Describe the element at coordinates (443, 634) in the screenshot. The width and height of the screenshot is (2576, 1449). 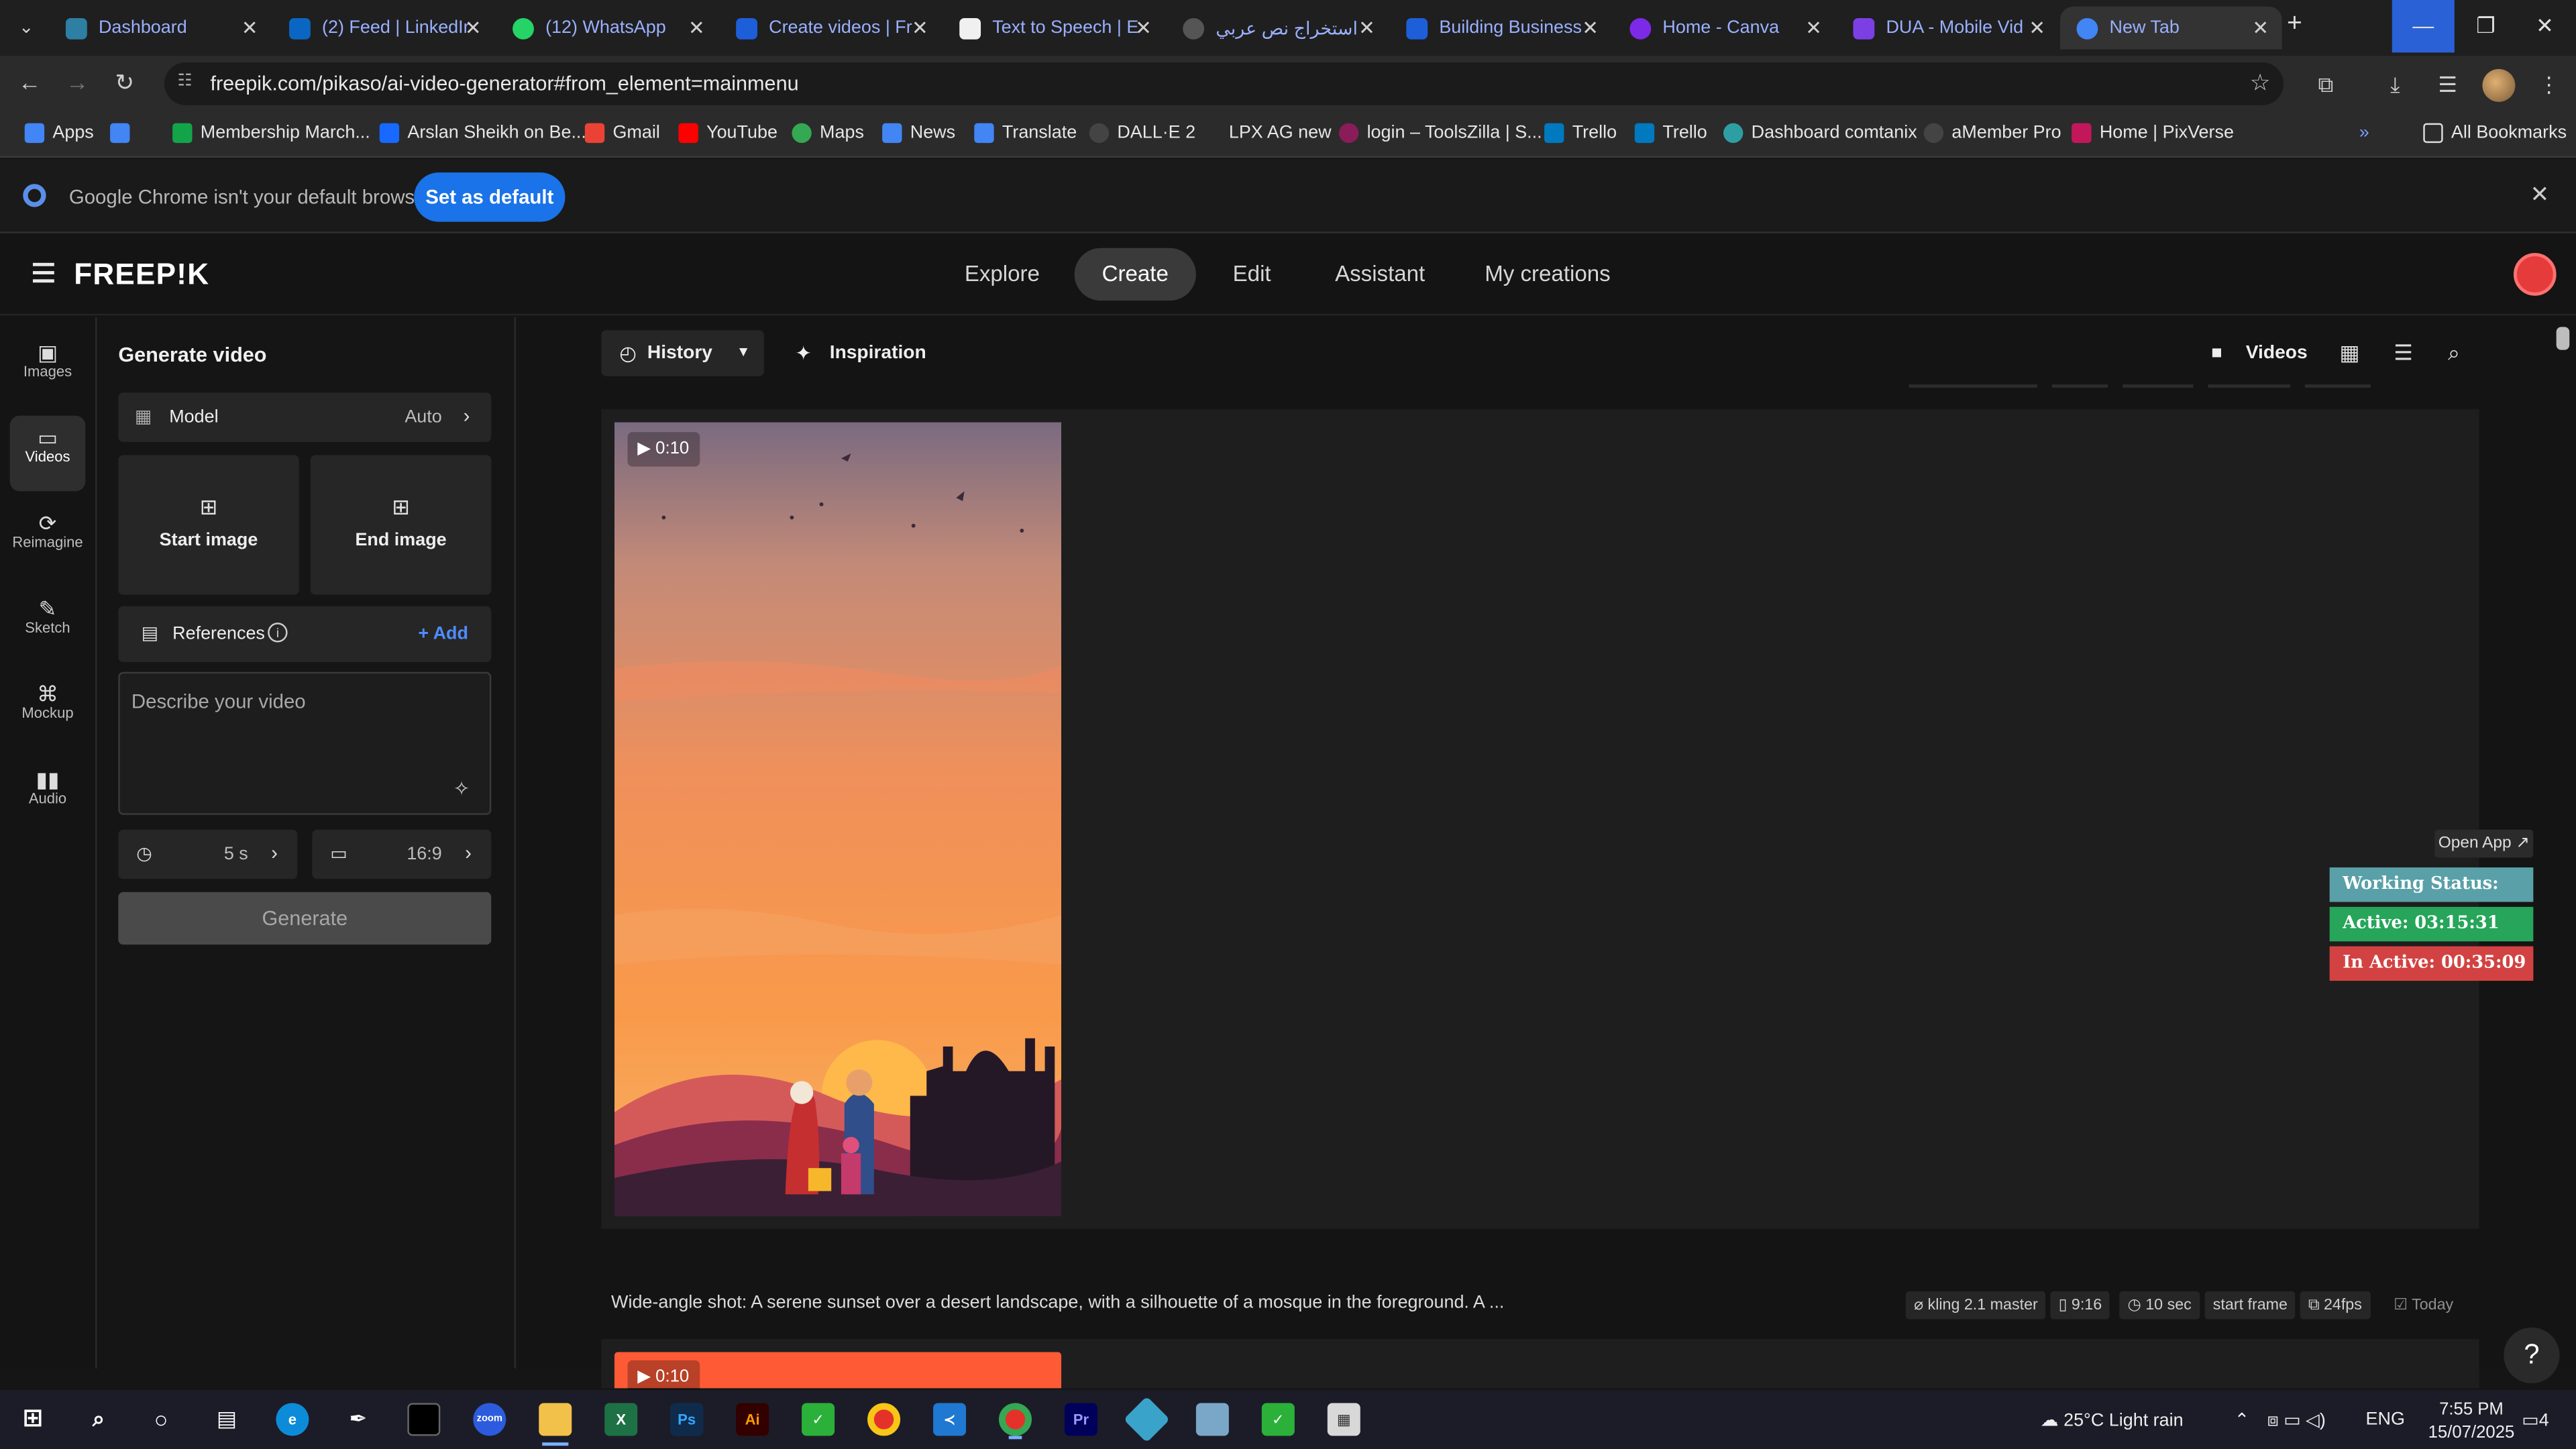
I see `add-reference-button: + Add` at that location.